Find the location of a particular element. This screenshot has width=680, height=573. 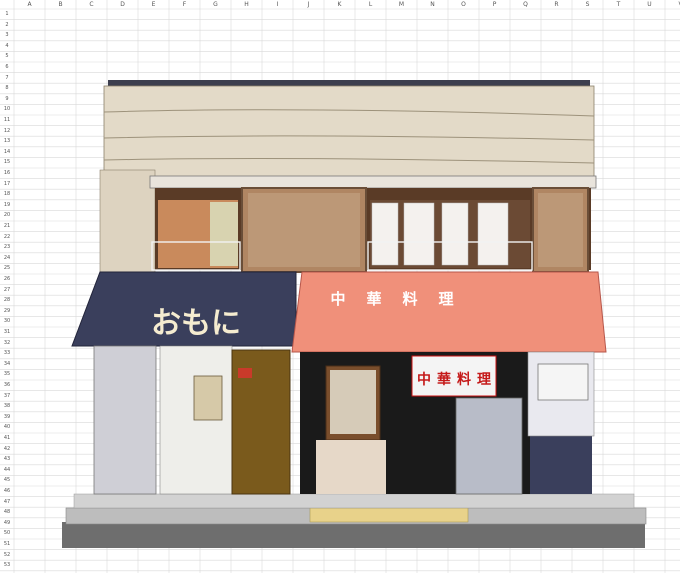

awning-char: 理 is located at coordinates (445, 299).